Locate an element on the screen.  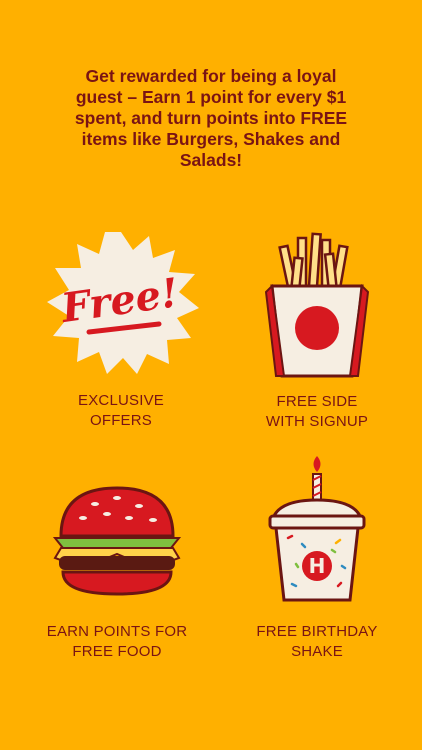
burger-icon is located at coordinates (117, 541).